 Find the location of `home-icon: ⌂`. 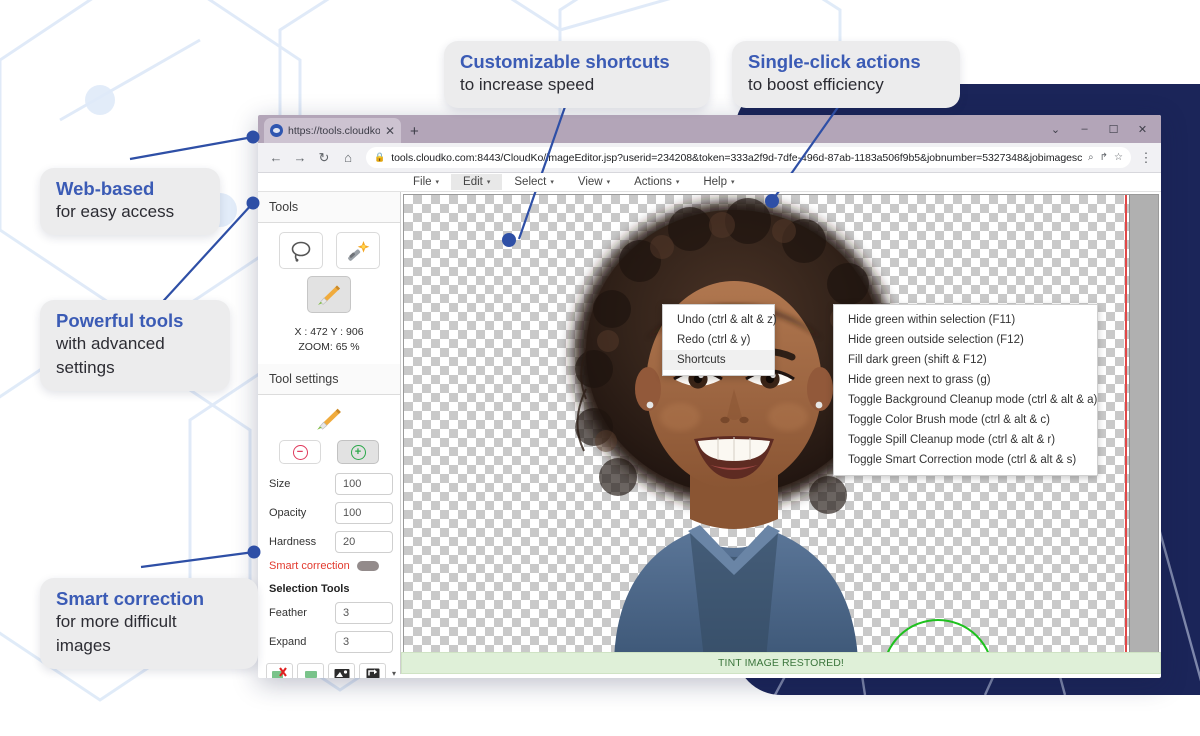

home-icon: ⌂ is located at coordinates (348, 158).